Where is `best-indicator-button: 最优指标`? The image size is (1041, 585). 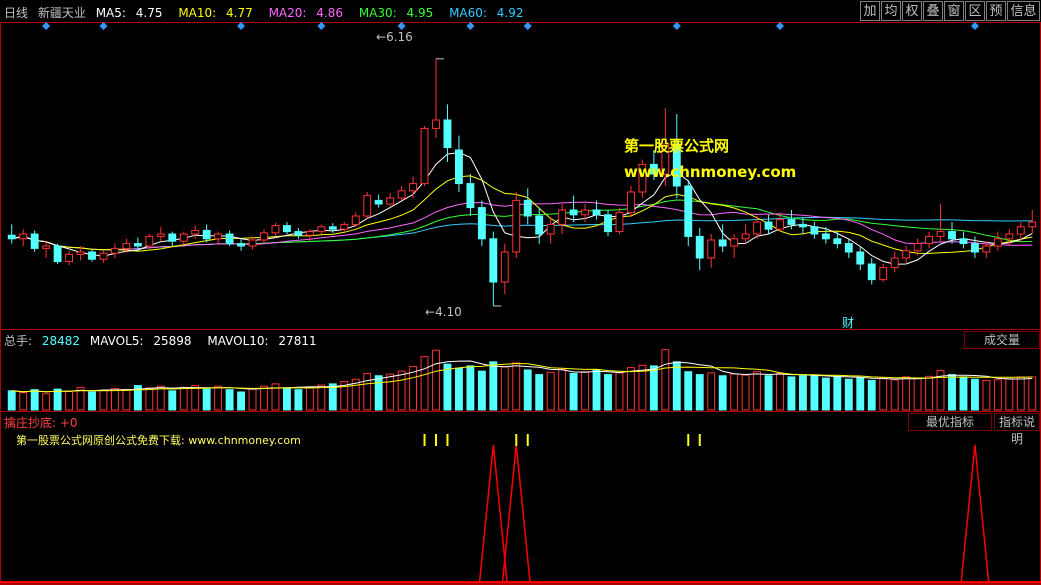 best-indicator-button: 最优指标 is located at coordinates (950, 422).